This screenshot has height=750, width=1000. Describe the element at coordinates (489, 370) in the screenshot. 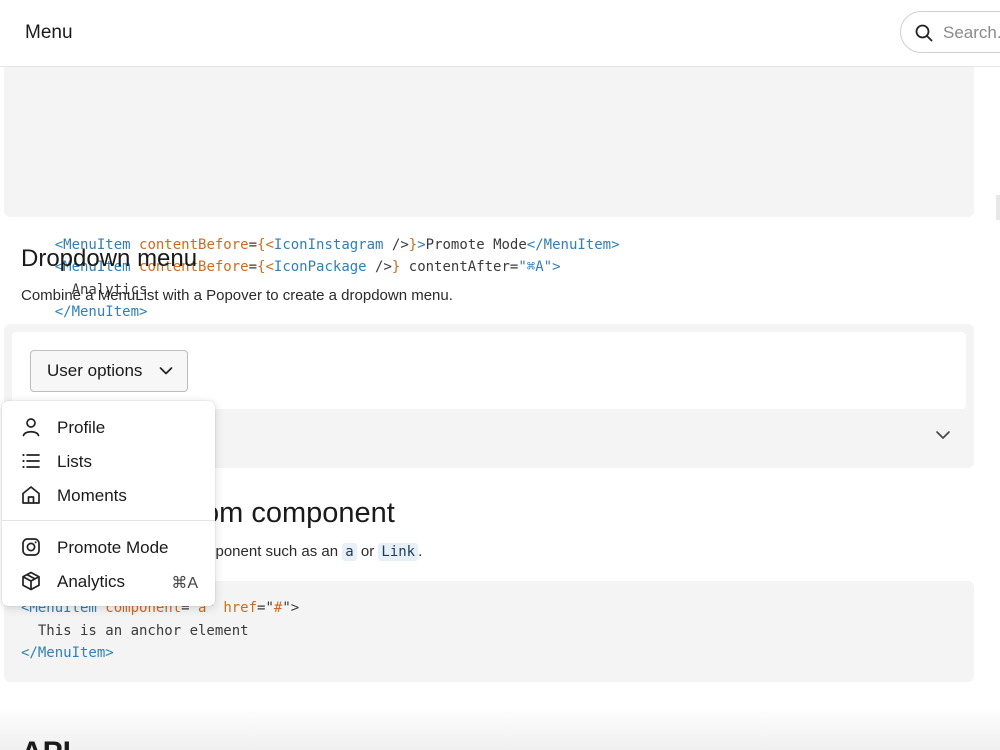

I see `demo-preview: User options` at that location.